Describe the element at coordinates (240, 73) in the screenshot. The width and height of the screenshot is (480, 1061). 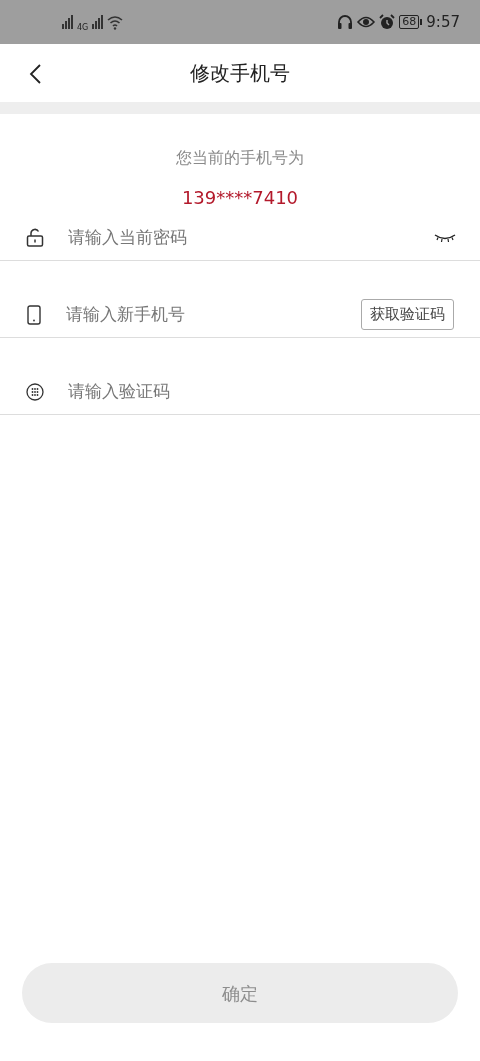
I see `page-title: 修改手机号` at that location.